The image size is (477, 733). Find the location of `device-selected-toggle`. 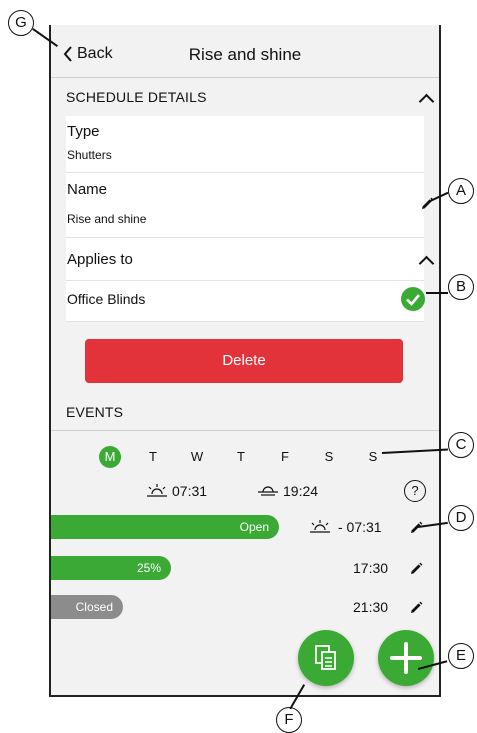

device-selected-toggle is located at coordinates (413, 299).